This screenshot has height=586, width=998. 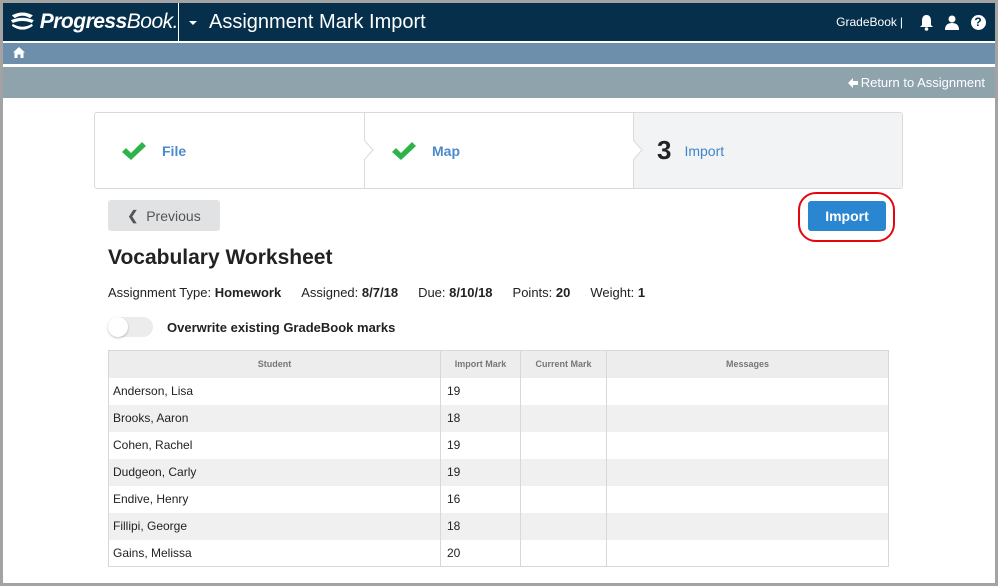 I want to click on table-row: Dudgeon, Carly 19, so click(x=498, y=472).